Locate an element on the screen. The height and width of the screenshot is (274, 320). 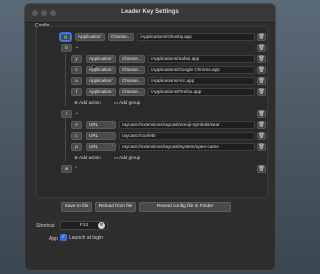
title-bar: Leader Key Settings is located at coordinates (150, 13).